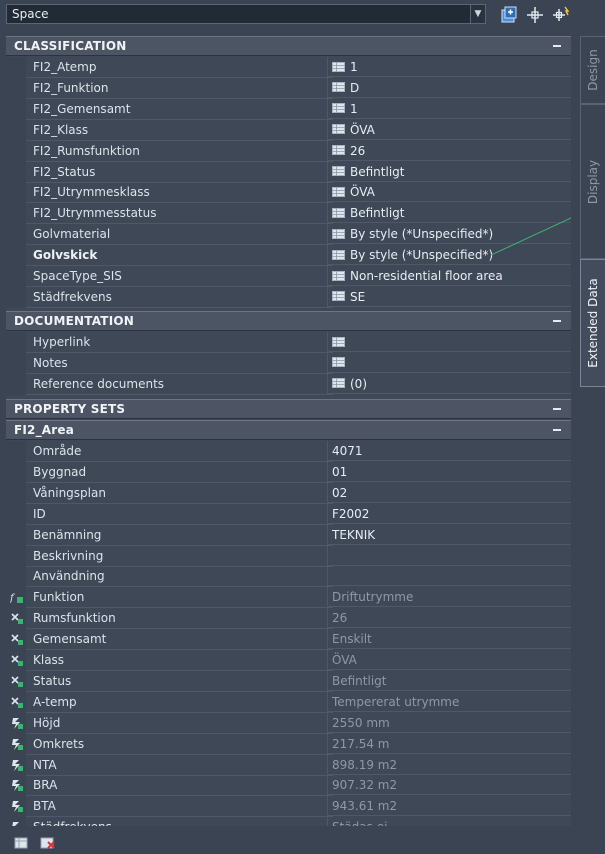  I want to click on property-row: A-temp Tempererat utrymme, so click(288, 702).